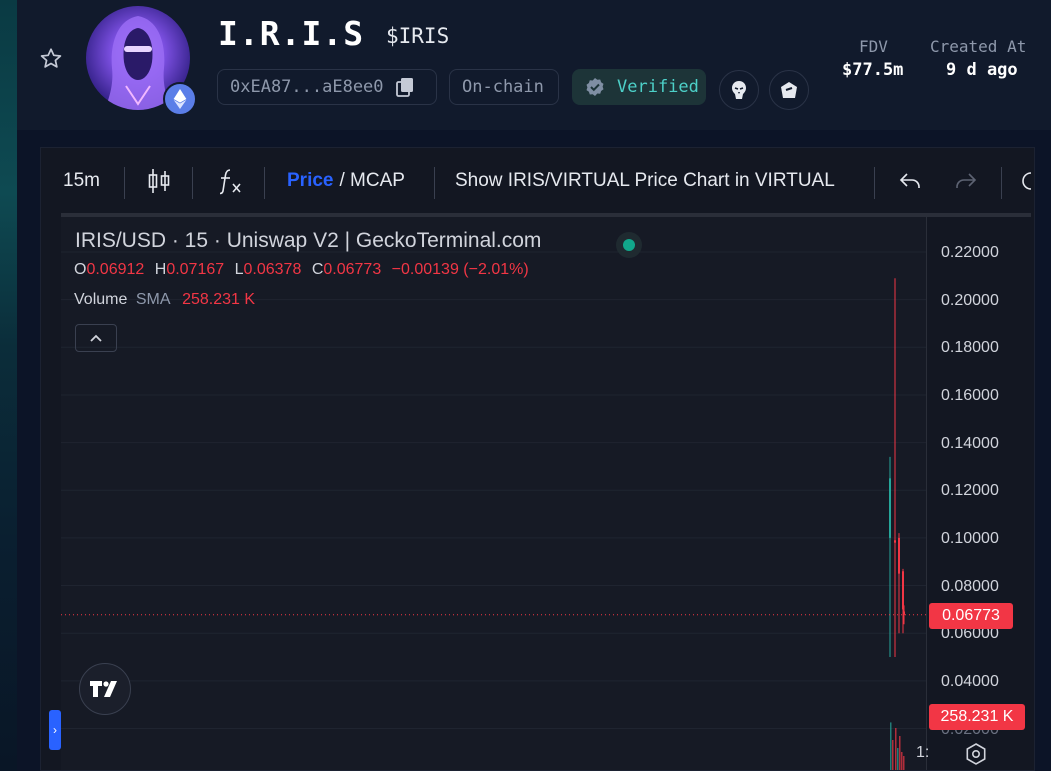 The image size is (1051, 771). I want to click on created-at-label: Created At, so click(978, 46).